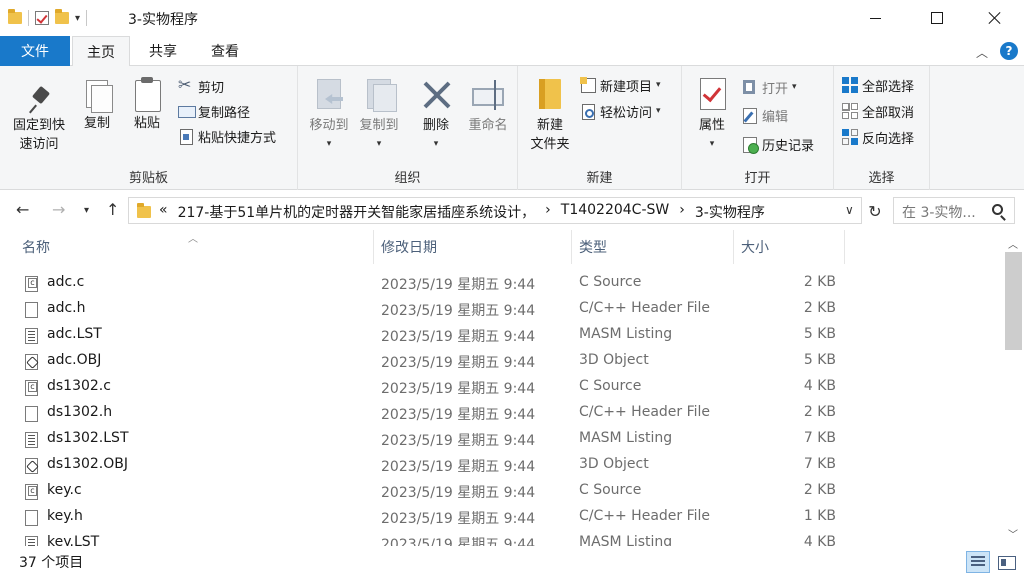  Describe the element at coordinates (329, 125) in the screenshot. I see `move-to-label: 移动到` at that location.